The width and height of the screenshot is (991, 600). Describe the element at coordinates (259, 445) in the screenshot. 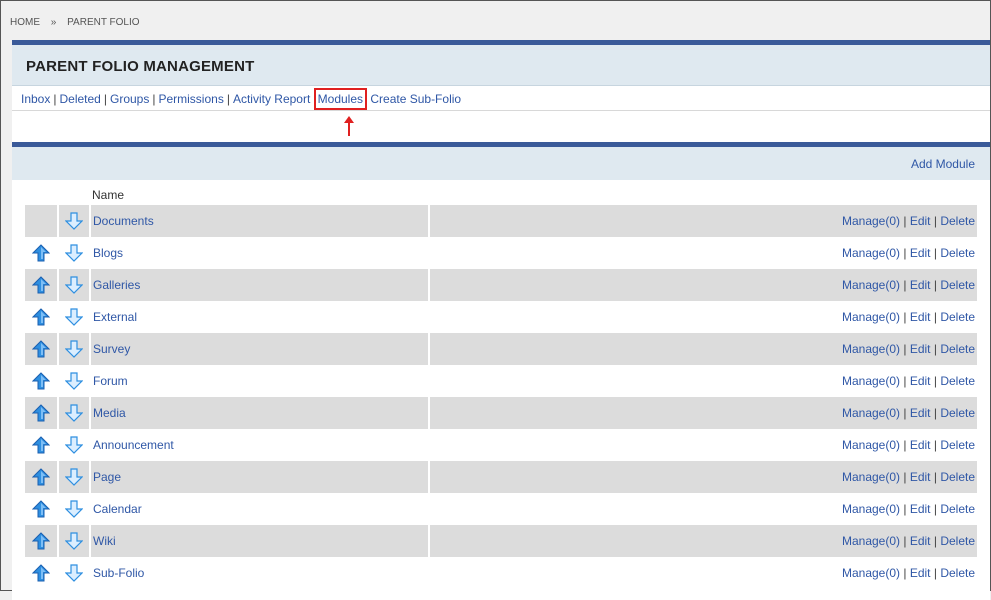

I see `module-name-cell: Announcement` at that location.